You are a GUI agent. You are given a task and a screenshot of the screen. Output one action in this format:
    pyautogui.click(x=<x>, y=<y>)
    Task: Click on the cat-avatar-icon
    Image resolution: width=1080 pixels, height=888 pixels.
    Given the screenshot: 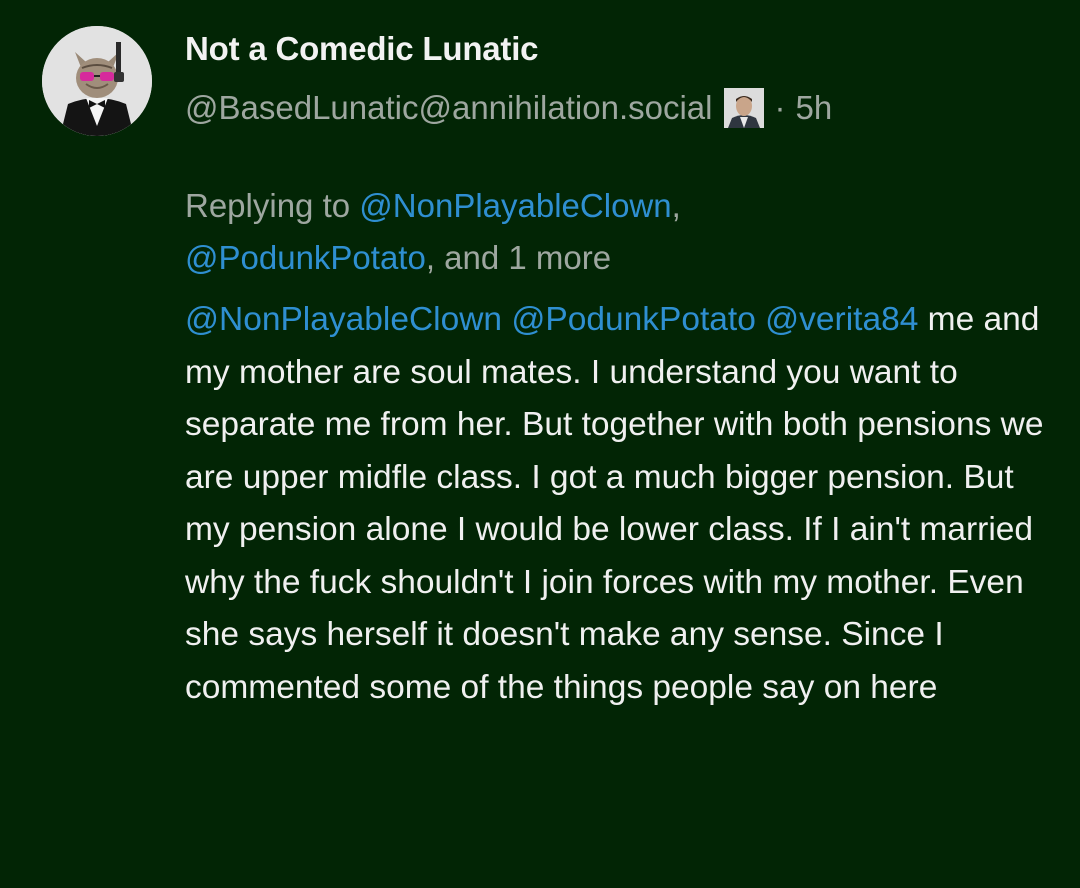 What is the action you would take?
    pyautogui.click(x=97, y=81)
    